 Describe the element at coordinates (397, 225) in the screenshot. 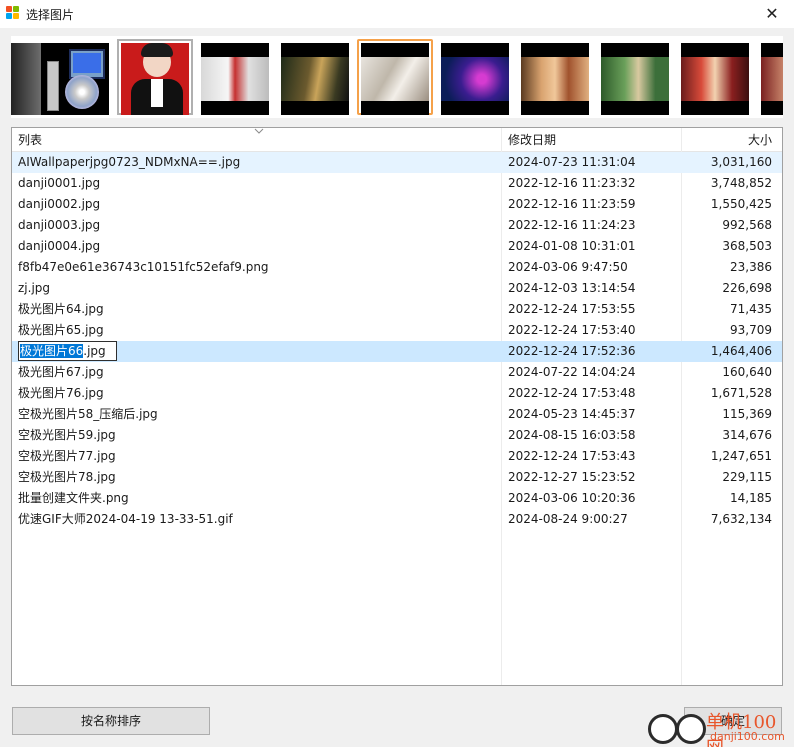

I see `table-row: danji0003.jpg 2022-12-16 11:24:23 992,568` at that location.